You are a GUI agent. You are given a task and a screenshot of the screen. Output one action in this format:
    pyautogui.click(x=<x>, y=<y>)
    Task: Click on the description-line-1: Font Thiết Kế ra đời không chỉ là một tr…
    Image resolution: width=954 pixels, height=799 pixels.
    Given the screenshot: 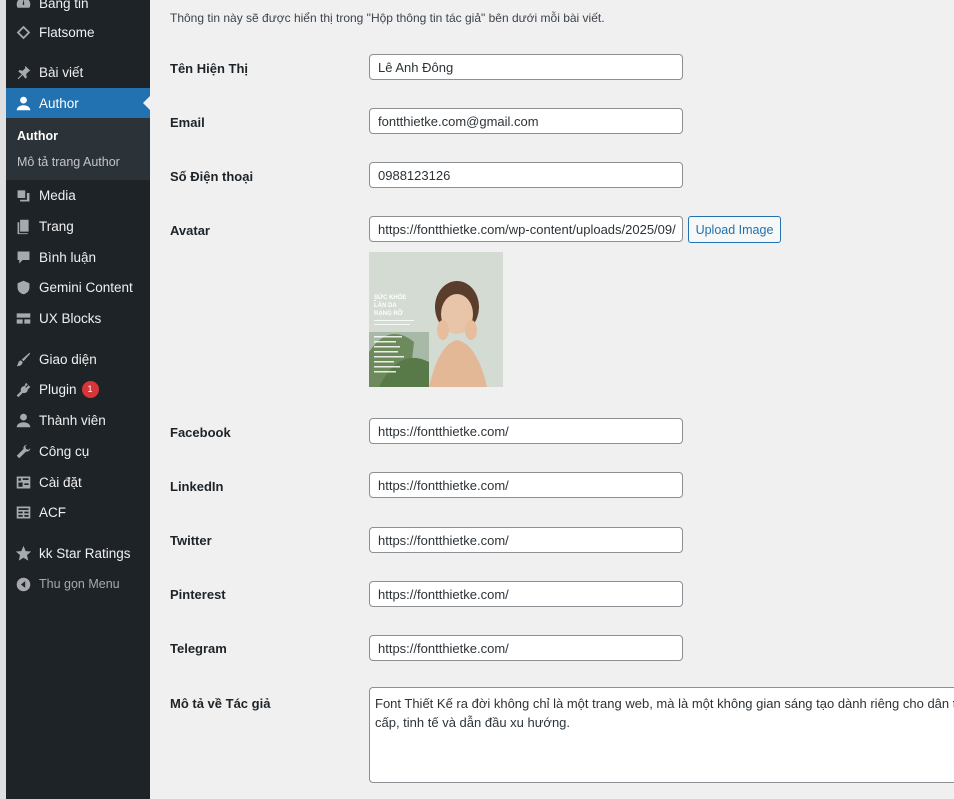 What is the action you would take?
    pyautogui.click(x=664, y=703)
    